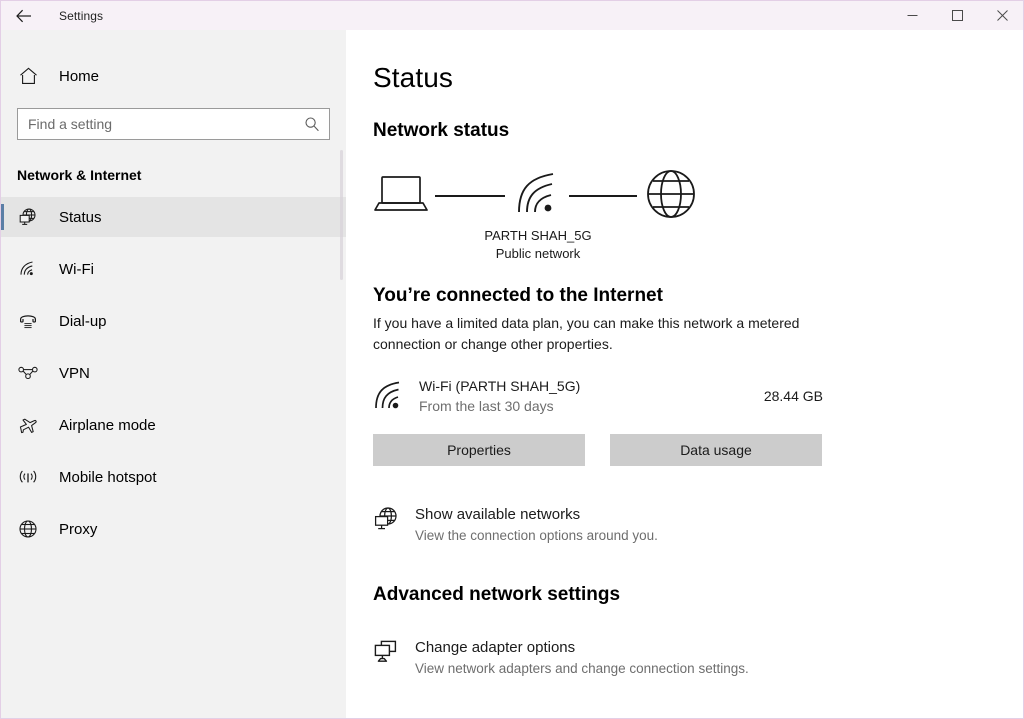  What do you see at coordinates (173, 321) in the screenshot?
I see `sidebar-item-dialup: Dial-up` at bounding box center [173, 321].